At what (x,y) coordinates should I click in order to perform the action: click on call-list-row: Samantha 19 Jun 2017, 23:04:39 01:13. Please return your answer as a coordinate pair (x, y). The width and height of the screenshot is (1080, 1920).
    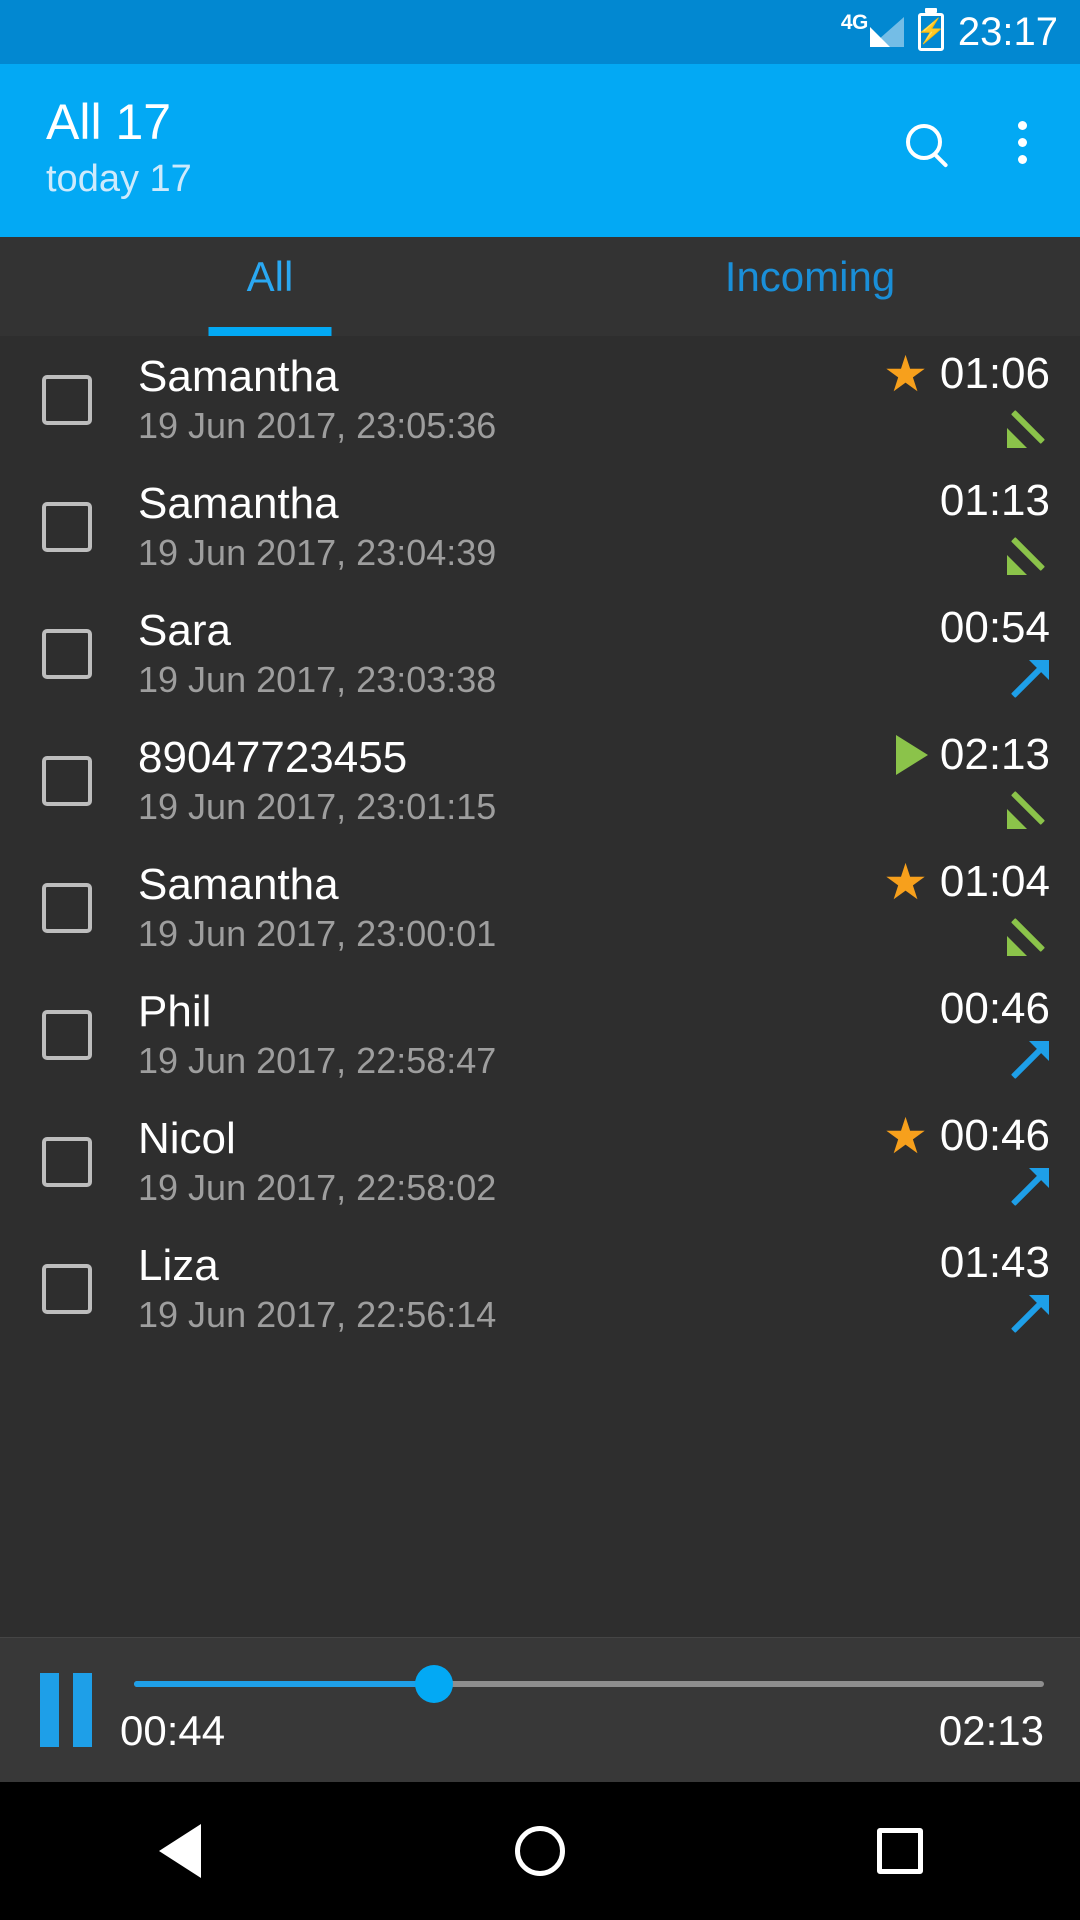
    Looking at the image, I should click on (540, 526).